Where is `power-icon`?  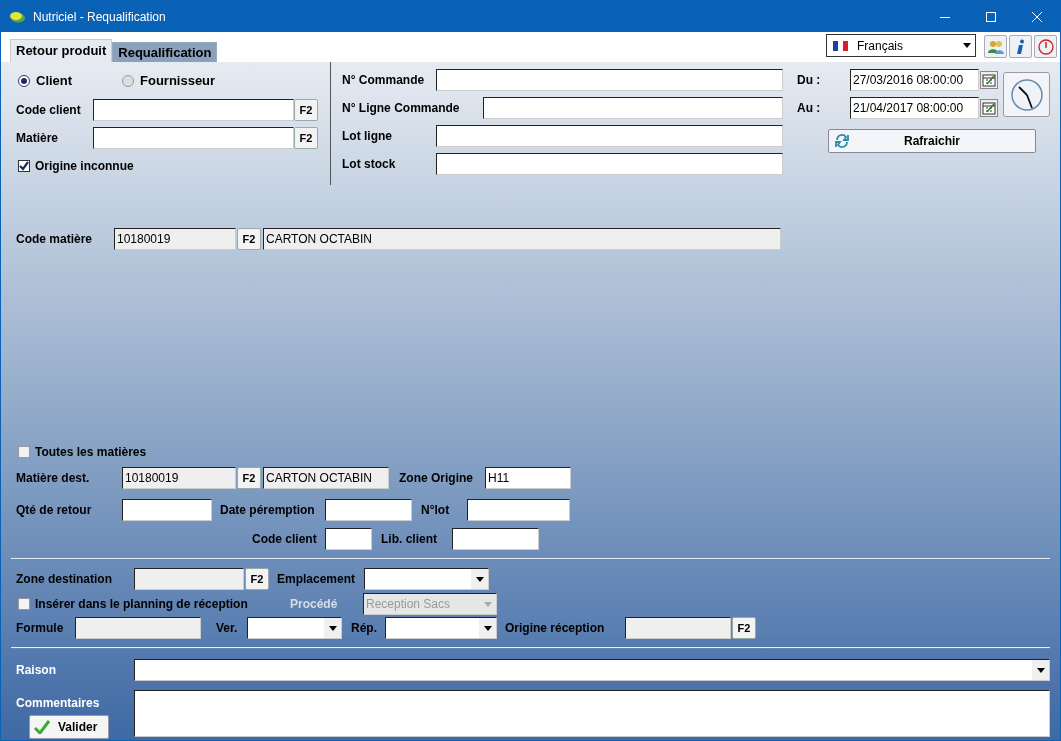 power-icon is located at coordinates (1045, 46).